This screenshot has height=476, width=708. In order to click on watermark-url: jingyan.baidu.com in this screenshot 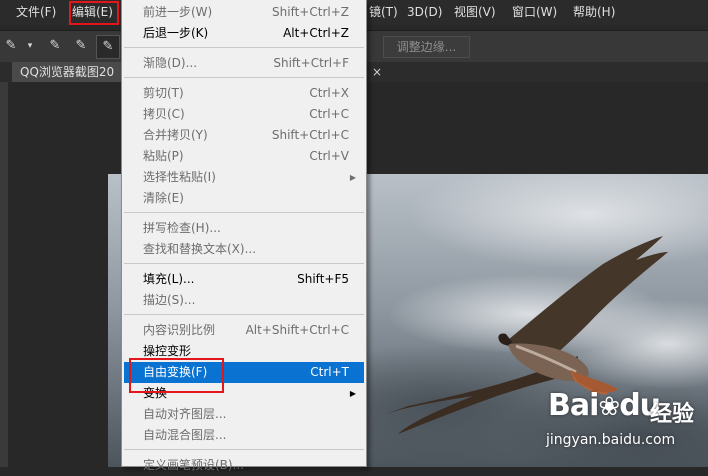, I will do `click(611, 440)`.